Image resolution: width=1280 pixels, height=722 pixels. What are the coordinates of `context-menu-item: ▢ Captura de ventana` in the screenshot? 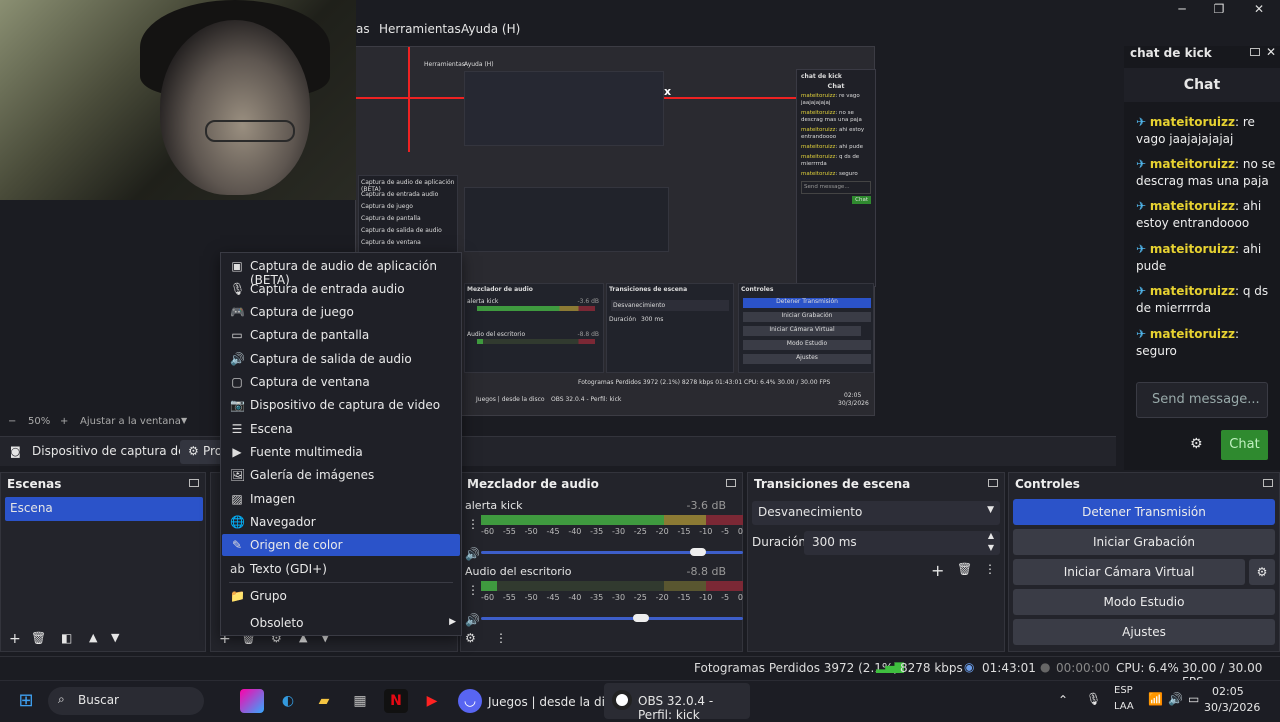 It's located at (341, 382).